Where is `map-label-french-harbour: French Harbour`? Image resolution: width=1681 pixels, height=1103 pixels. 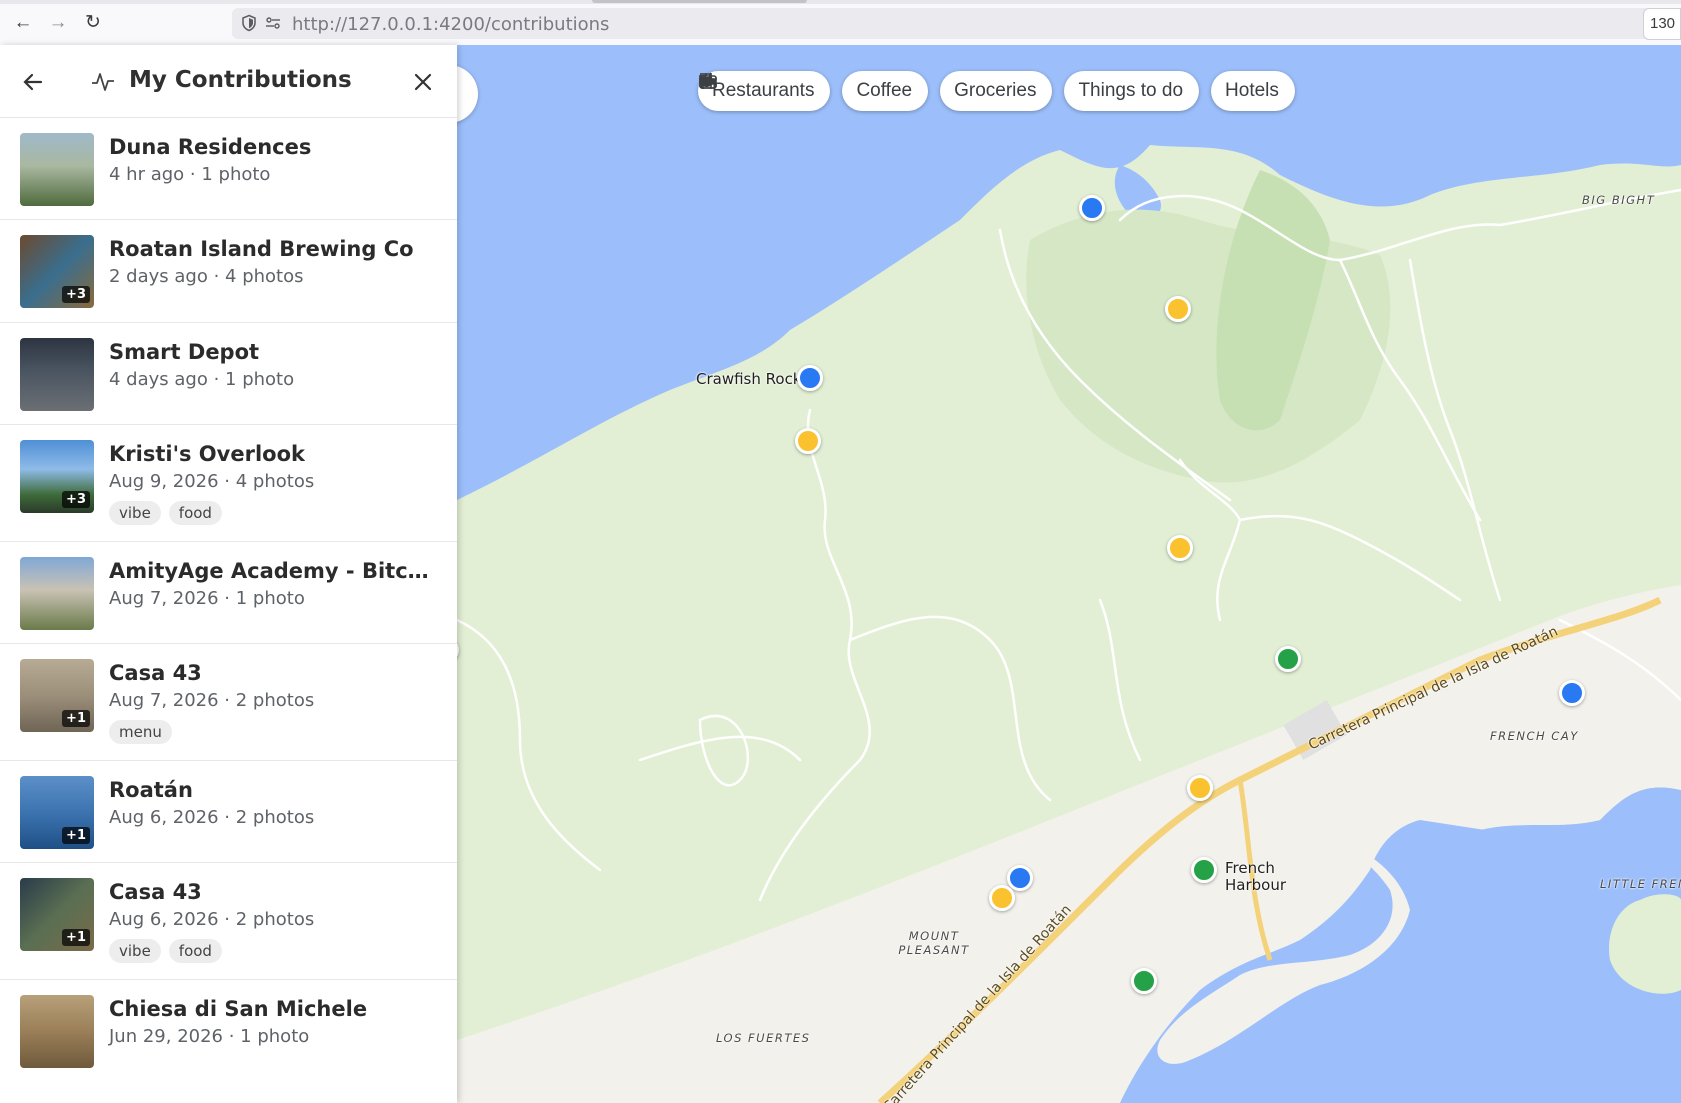 map-label-french-harbour: French Harbour is located at coordinates (1256, 876).